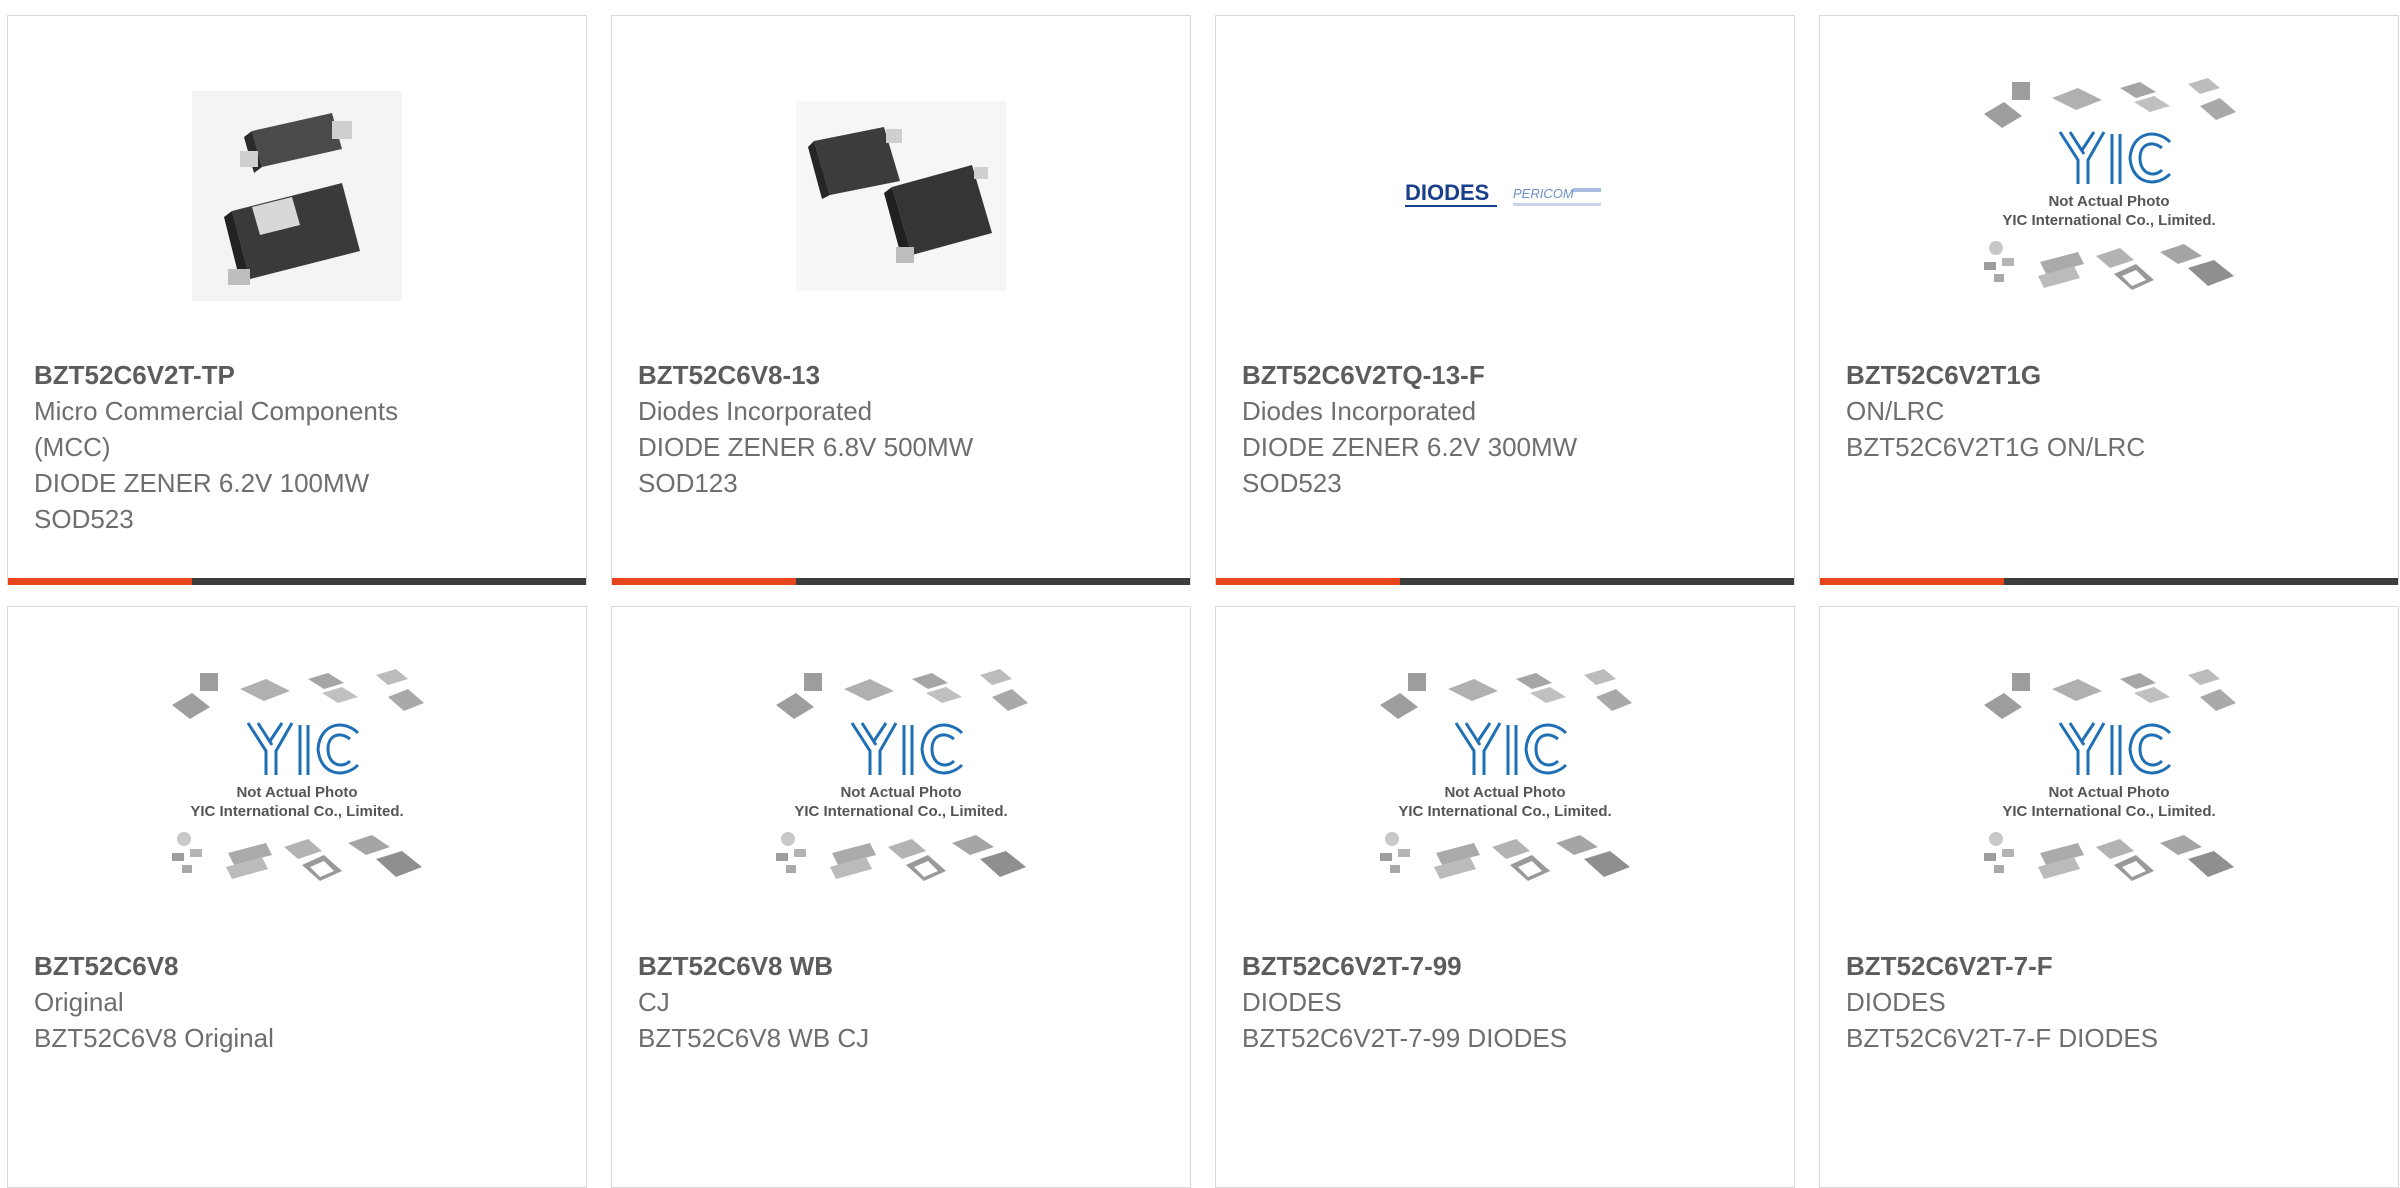 This screenshot has height=1188, width=2400. What do you see at coordinates (79, 1002) in the screenshot?
I see `manufacturer: Original` at bounding box center [79, 1002].